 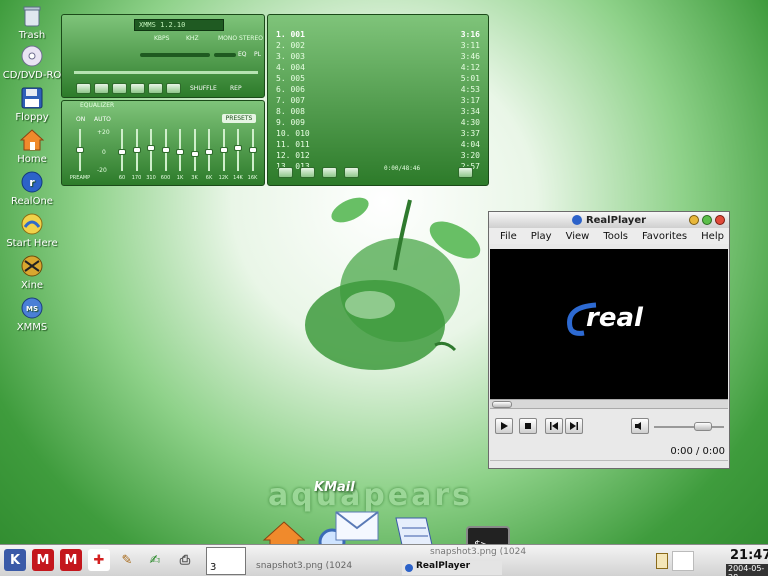 I want to click on window-close-button, so click(x=720, y=220).